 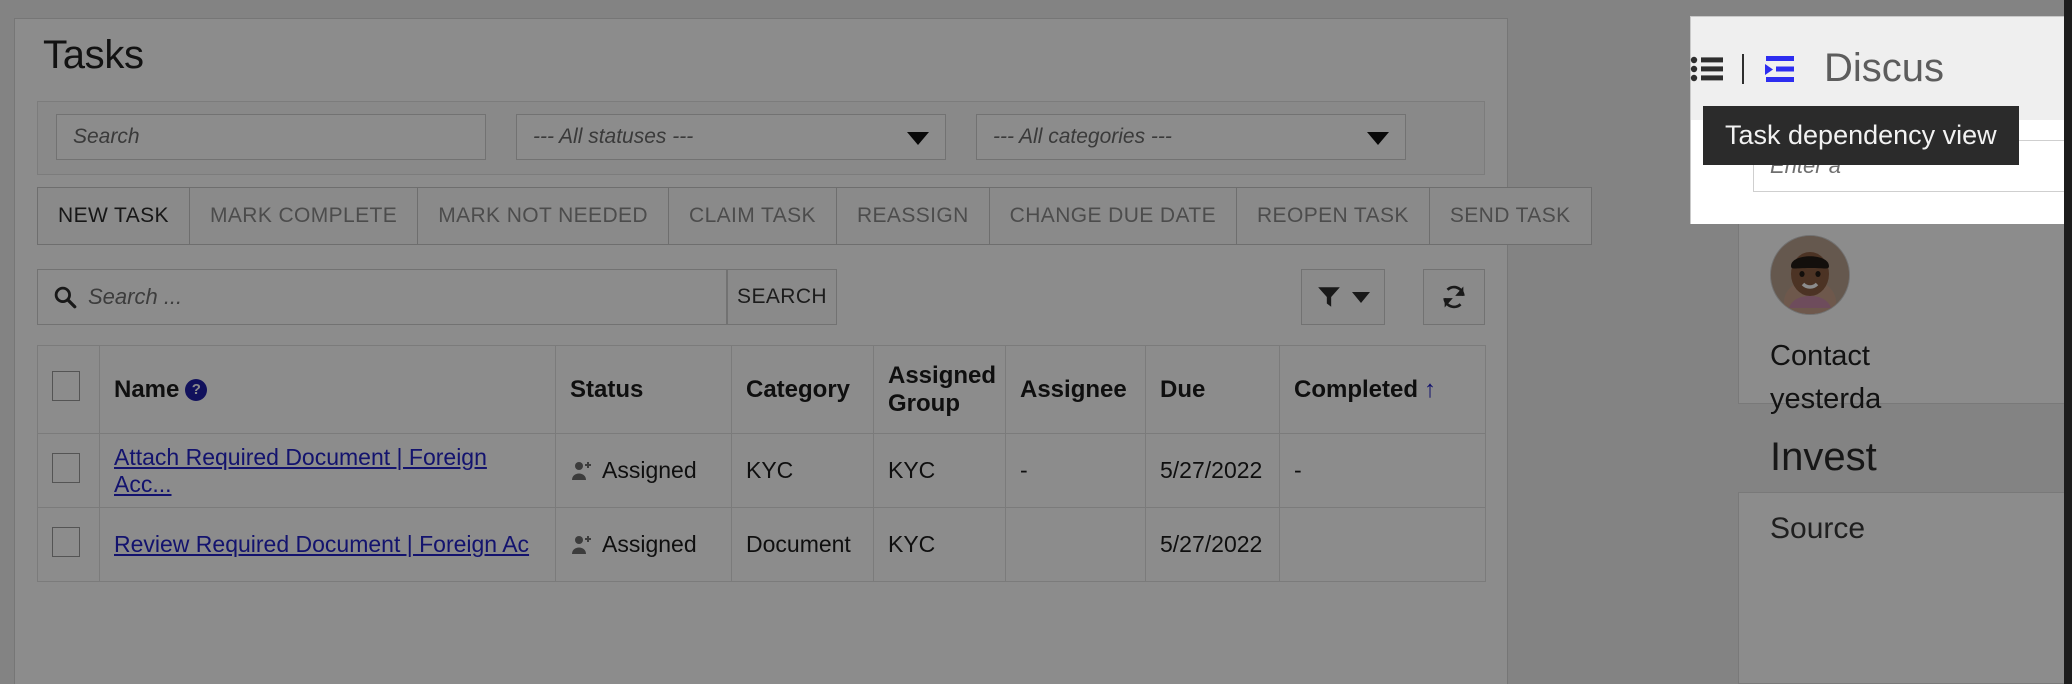 I want to click on send-task-button: SEND TASK, so click(x=1510, y=216).